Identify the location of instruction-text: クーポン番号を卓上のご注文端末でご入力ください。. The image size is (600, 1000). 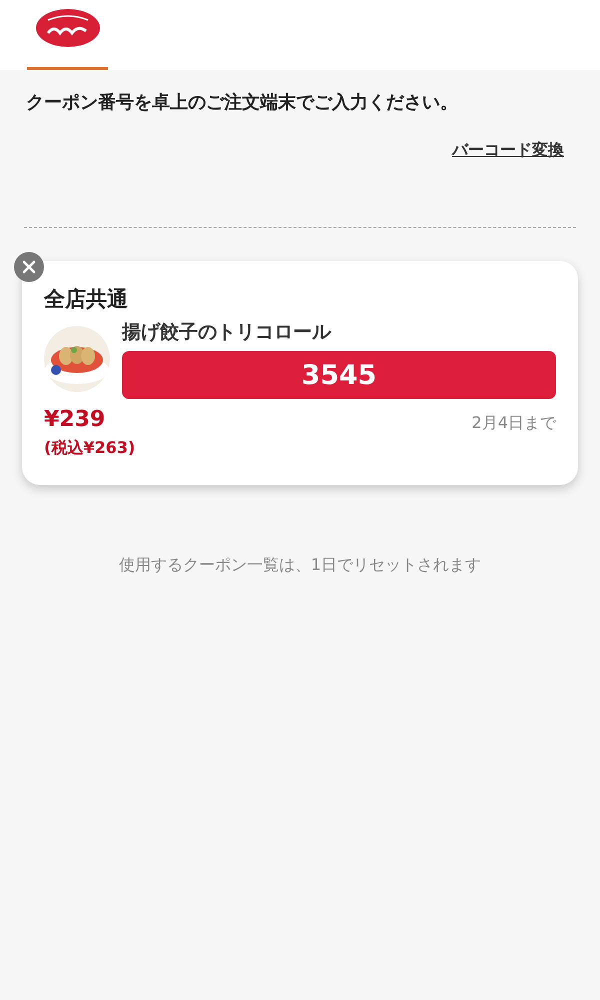
(242, 102).